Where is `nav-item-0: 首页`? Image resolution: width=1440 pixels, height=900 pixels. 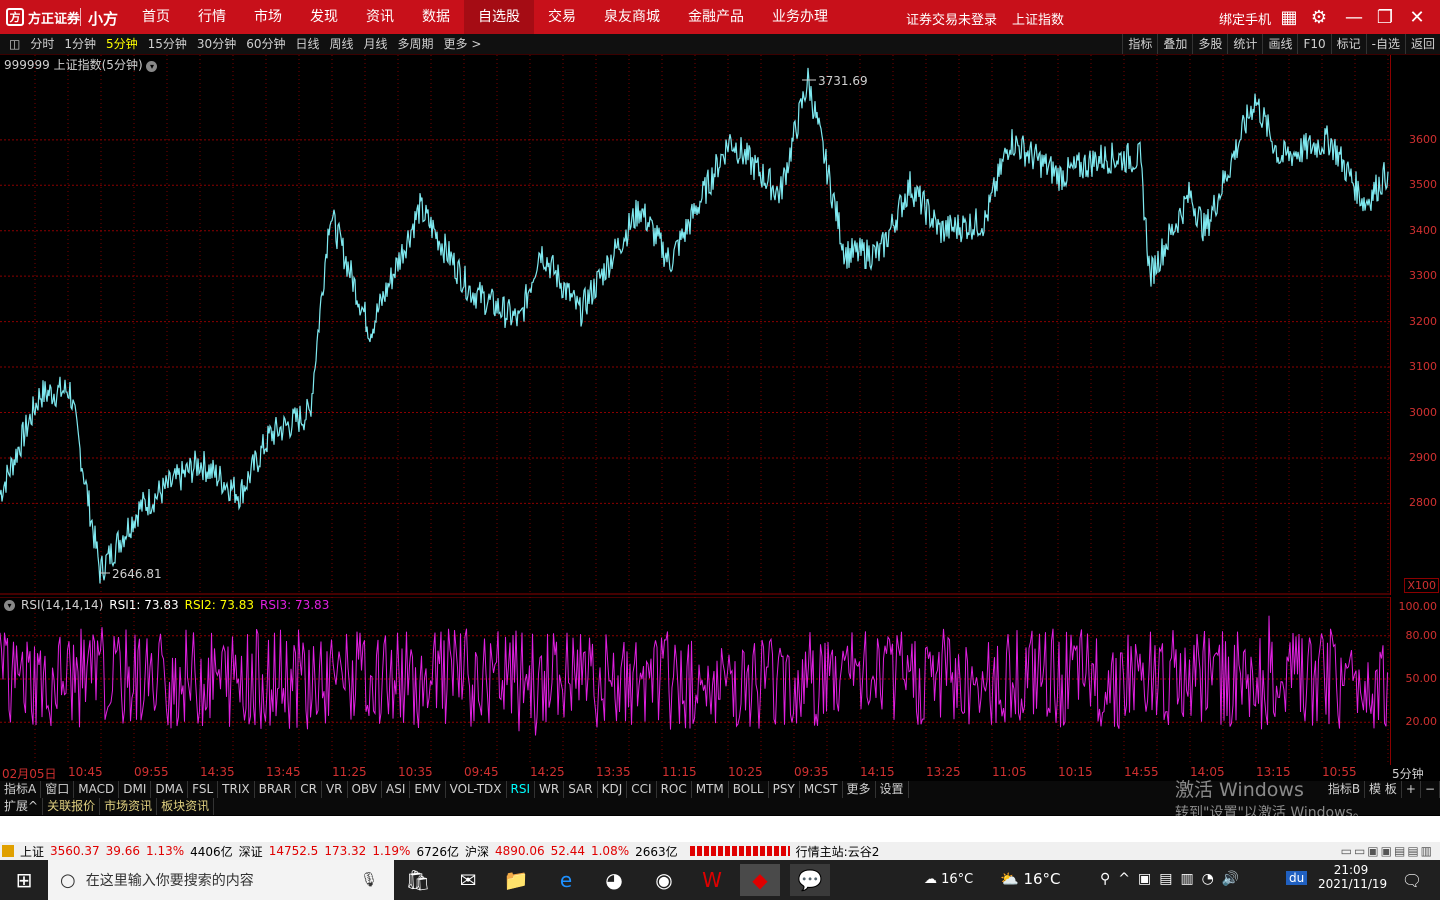
nav-item-0: 首页 is located at coordinates (156, 17).